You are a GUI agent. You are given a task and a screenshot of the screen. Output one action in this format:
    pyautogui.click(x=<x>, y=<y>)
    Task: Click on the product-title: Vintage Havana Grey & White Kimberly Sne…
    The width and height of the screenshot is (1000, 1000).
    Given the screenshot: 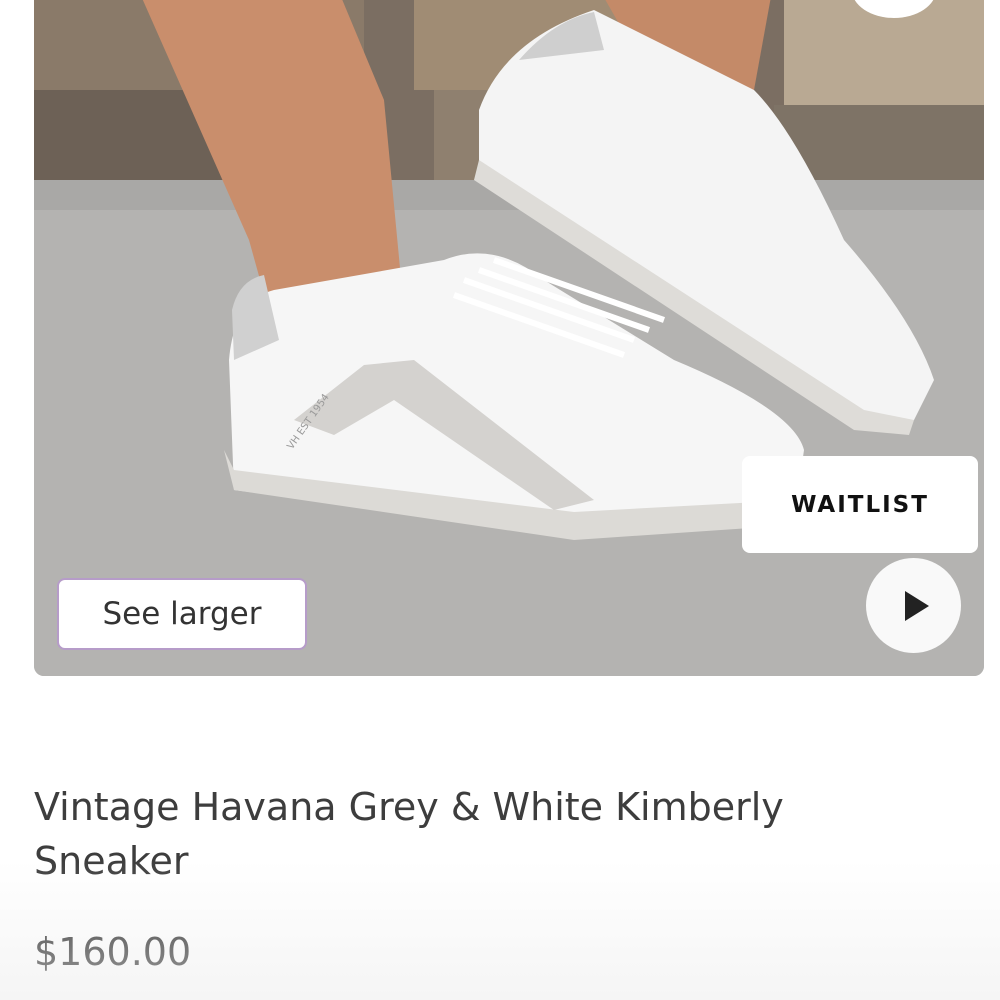 What is the action you would take?
    pyautogui.click(x=409, y=834)
    